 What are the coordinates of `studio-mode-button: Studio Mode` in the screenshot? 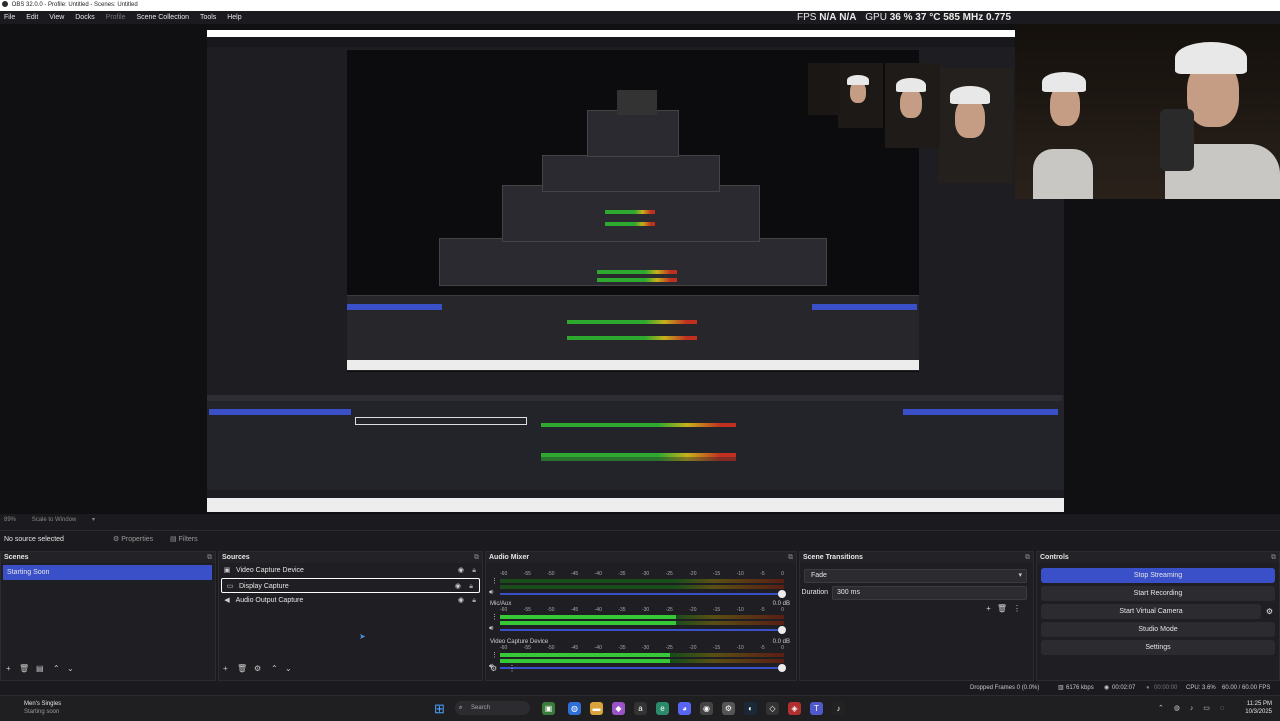 It's located at (1158, 629).